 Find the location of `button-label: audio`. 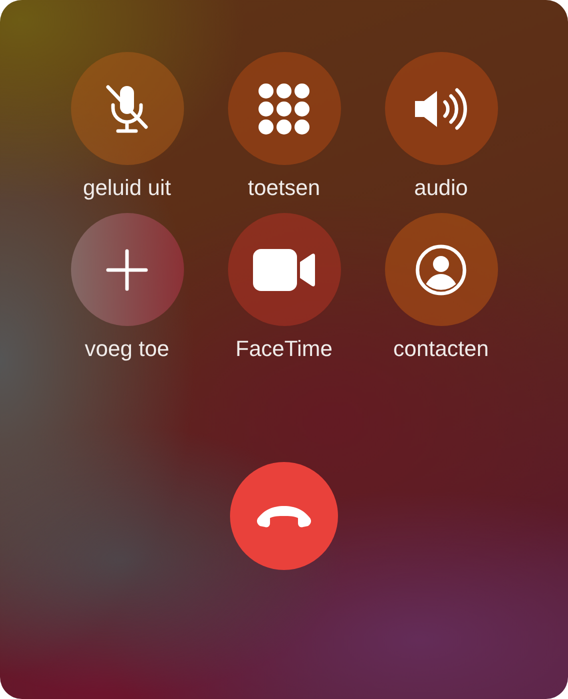

button-label: audio is located at coordinates (441, 188).